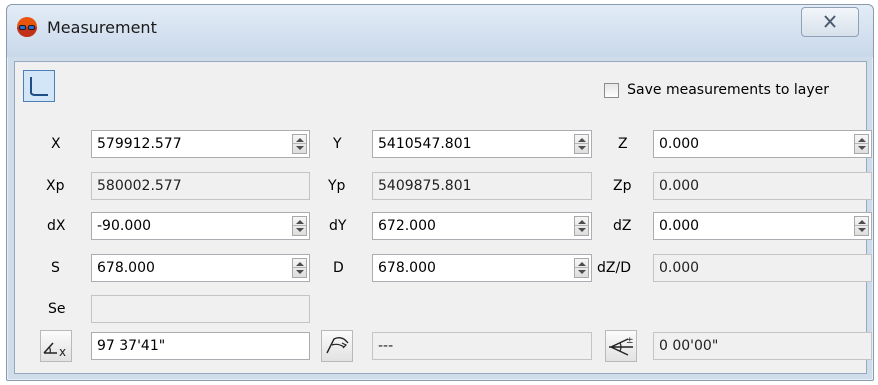  What do you see at coordinates (482, 226) in the screenshot?
I see `dy-input: 672.000` at bounding box center [482, 226].